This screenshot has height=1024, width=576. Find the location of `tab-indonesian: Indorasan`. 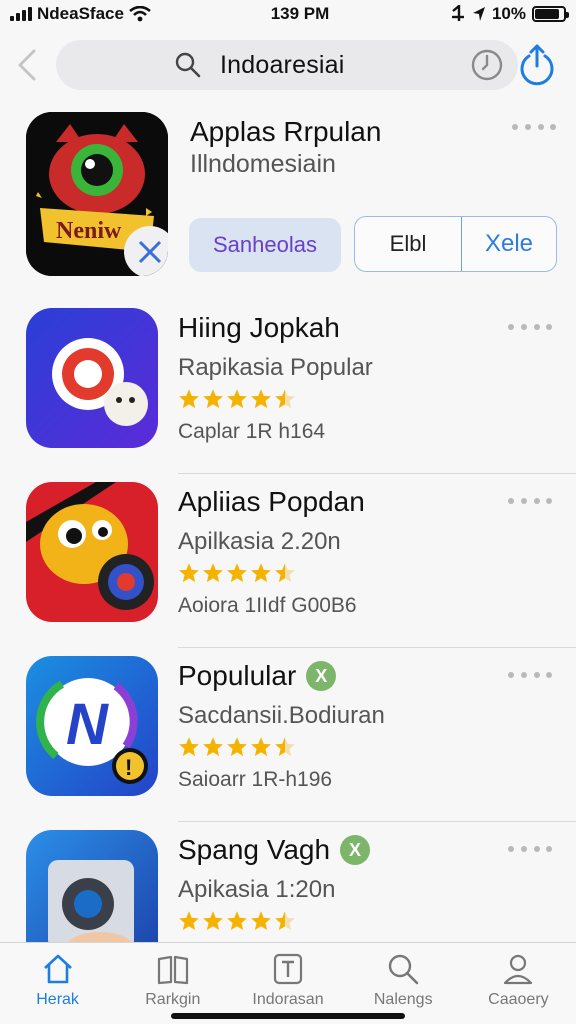

tab-indonesian: Indorasan is located at coordinates (287, 983).